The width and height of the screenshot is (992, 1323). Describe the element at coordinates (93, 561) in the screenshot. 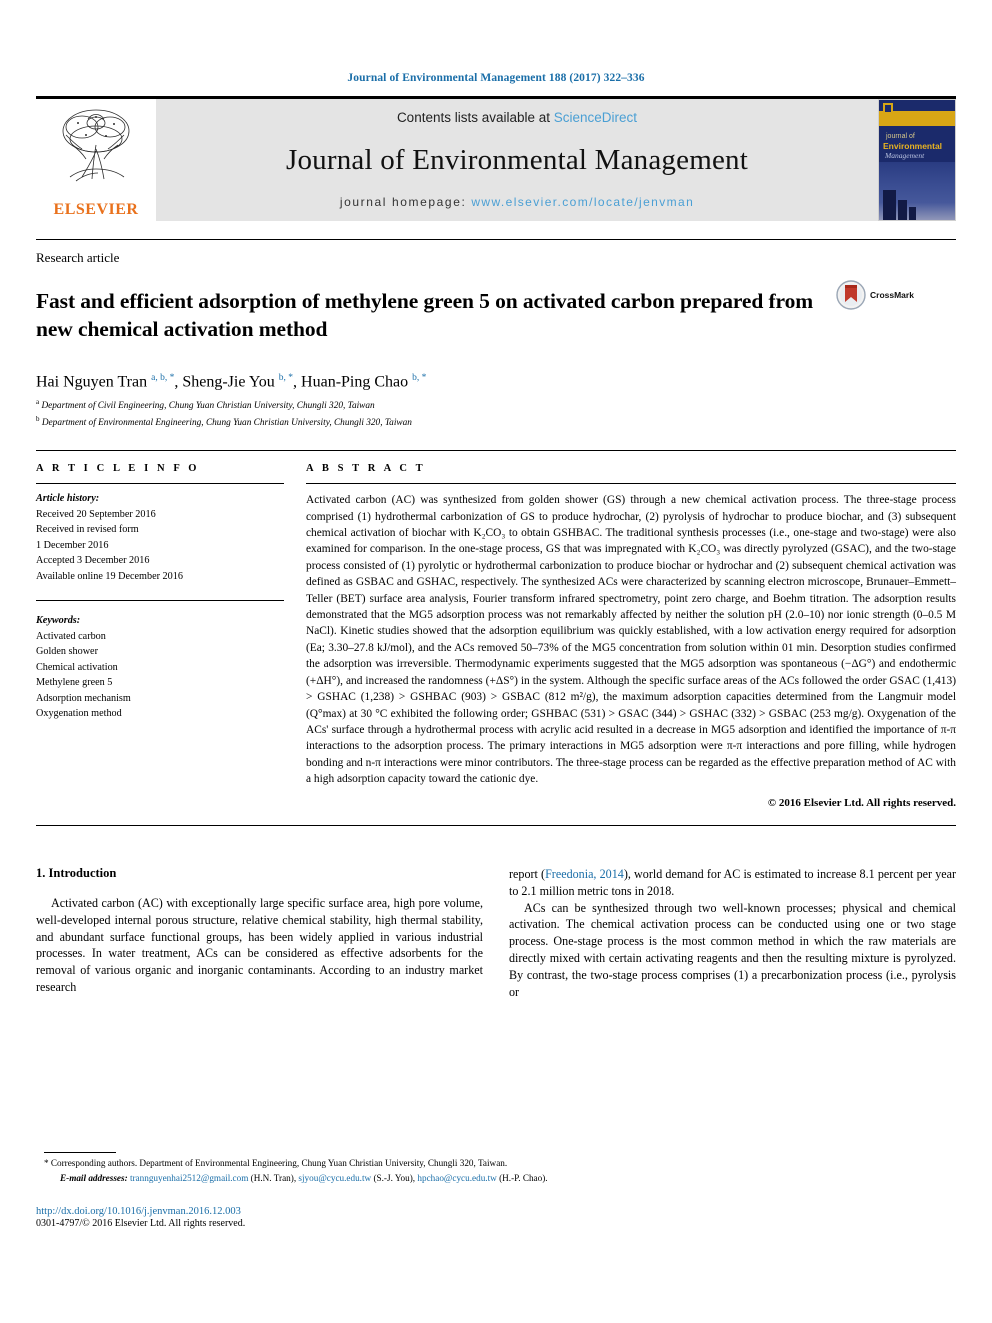

I see `history-item: Accepted 3 December 2016` at that location.